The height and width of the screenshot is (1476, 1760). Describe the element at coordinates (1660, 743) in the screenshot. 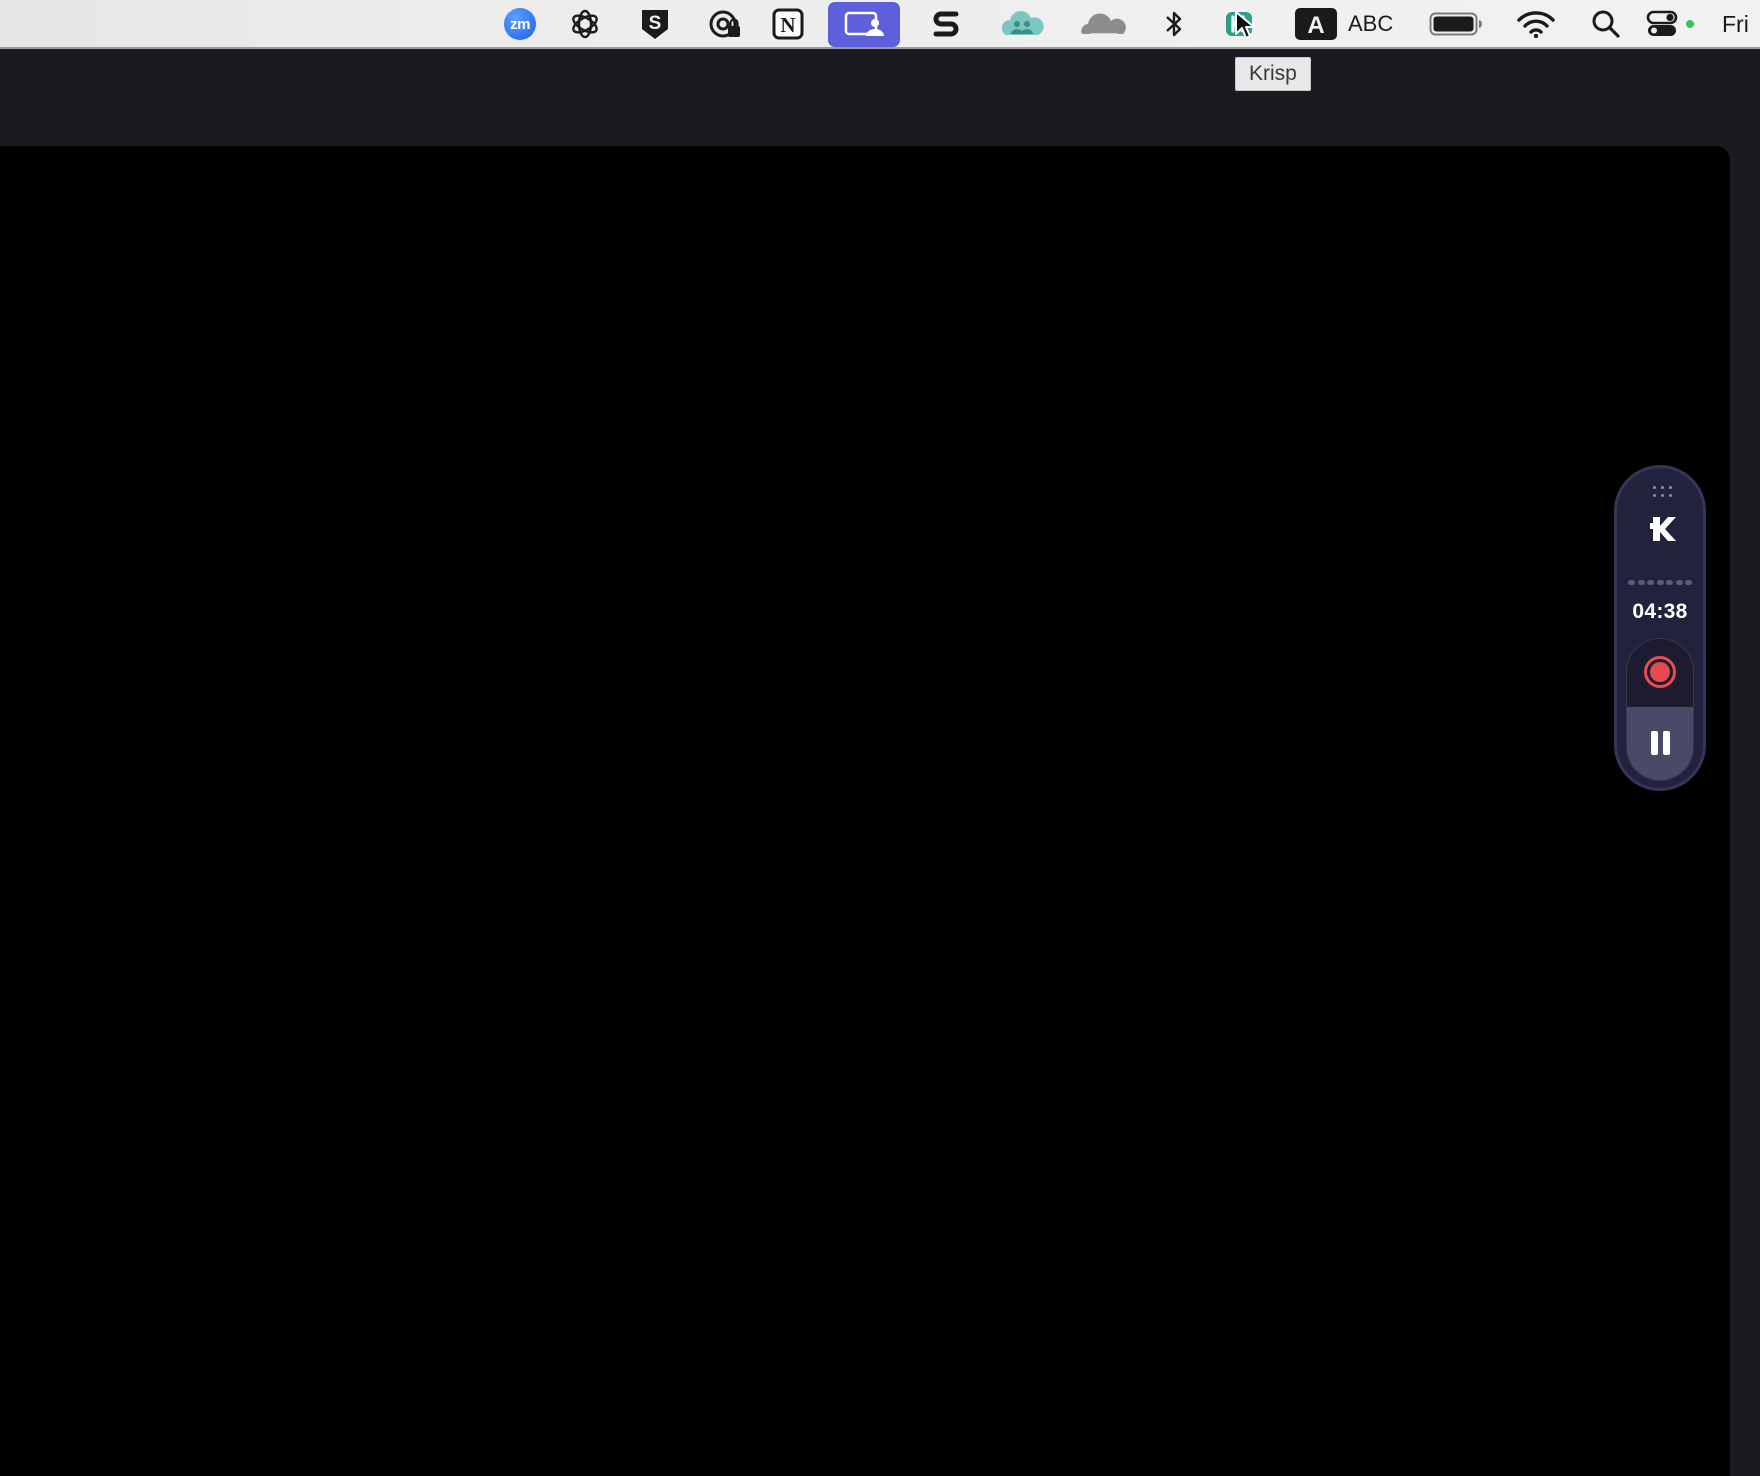

I see `pause-button` at that location.